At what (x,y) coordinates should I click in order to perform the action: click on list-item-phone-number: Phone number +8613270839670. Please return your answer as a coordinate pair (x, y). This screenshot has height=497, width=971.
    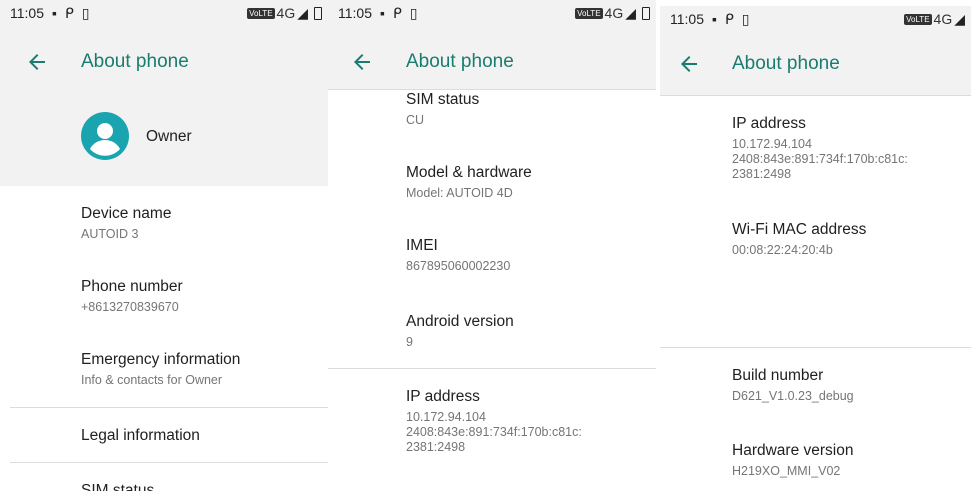
    Looking at the image, I should click on (199, 296).